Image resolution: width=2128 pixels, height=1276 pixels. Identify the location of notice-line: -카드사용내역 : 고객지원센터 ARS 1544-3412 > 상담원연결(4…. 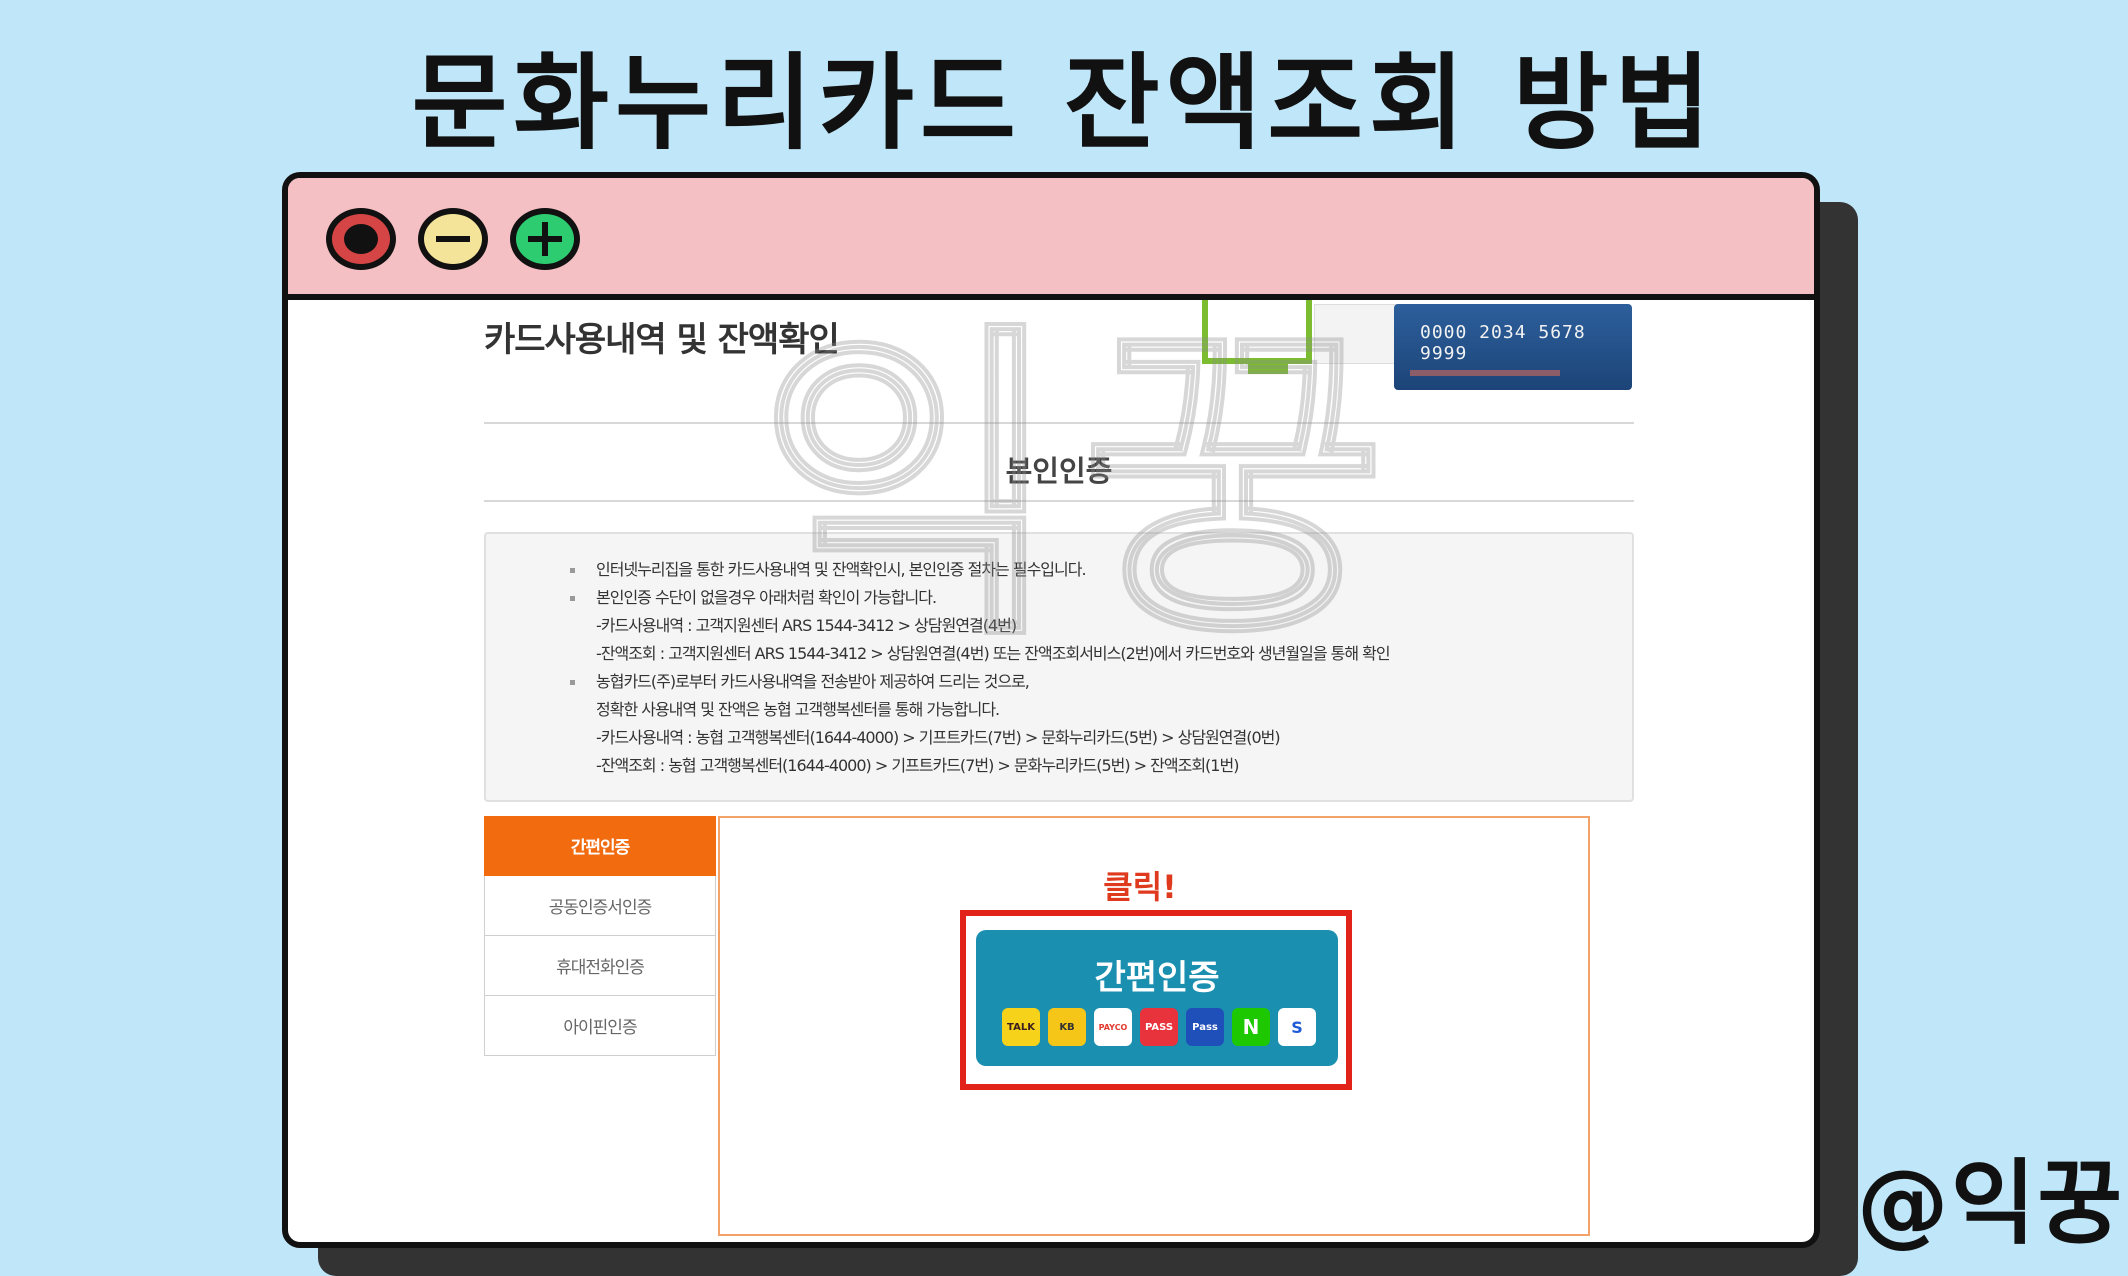
(806, 625).